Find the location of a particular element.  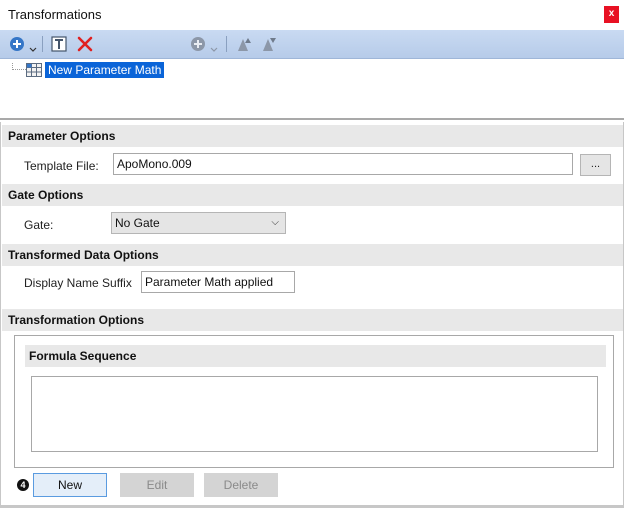

formula-sequence-header: Formula Sequence is located at coordinates (315, 356).